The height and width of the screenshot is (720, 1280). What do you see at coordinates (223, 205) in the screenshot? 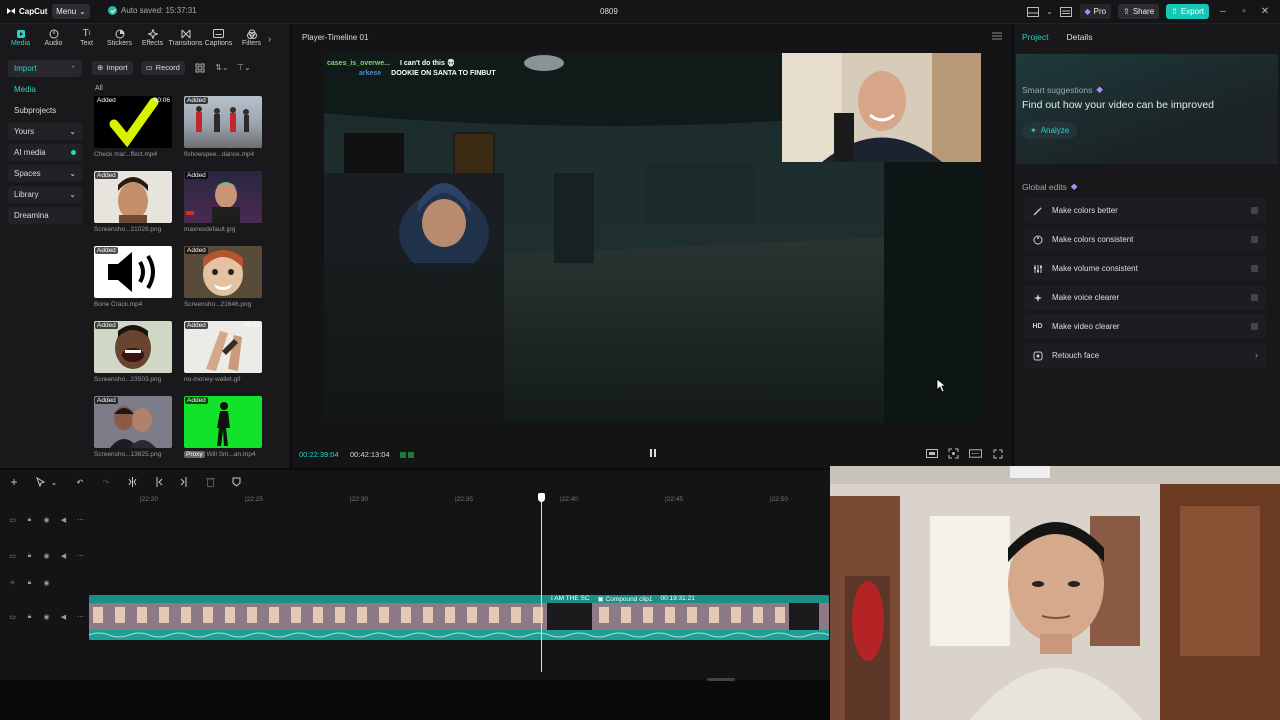
I see `media-tile: Added maxresdefault.jpg` at bounding box center [223, 205].